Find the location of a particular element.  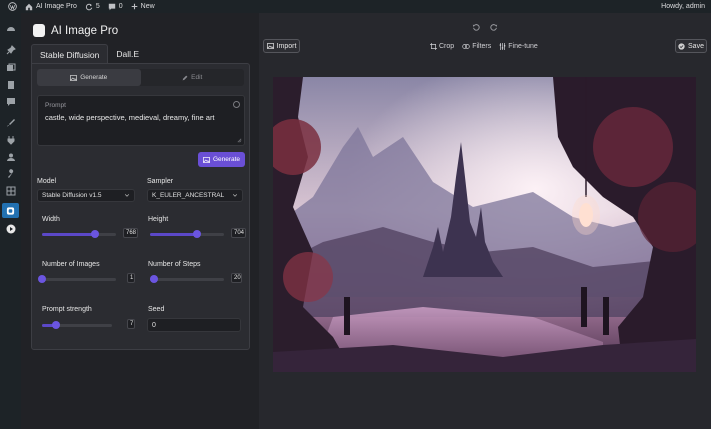

wp-logo-icon is located at coordinates (12, 6).